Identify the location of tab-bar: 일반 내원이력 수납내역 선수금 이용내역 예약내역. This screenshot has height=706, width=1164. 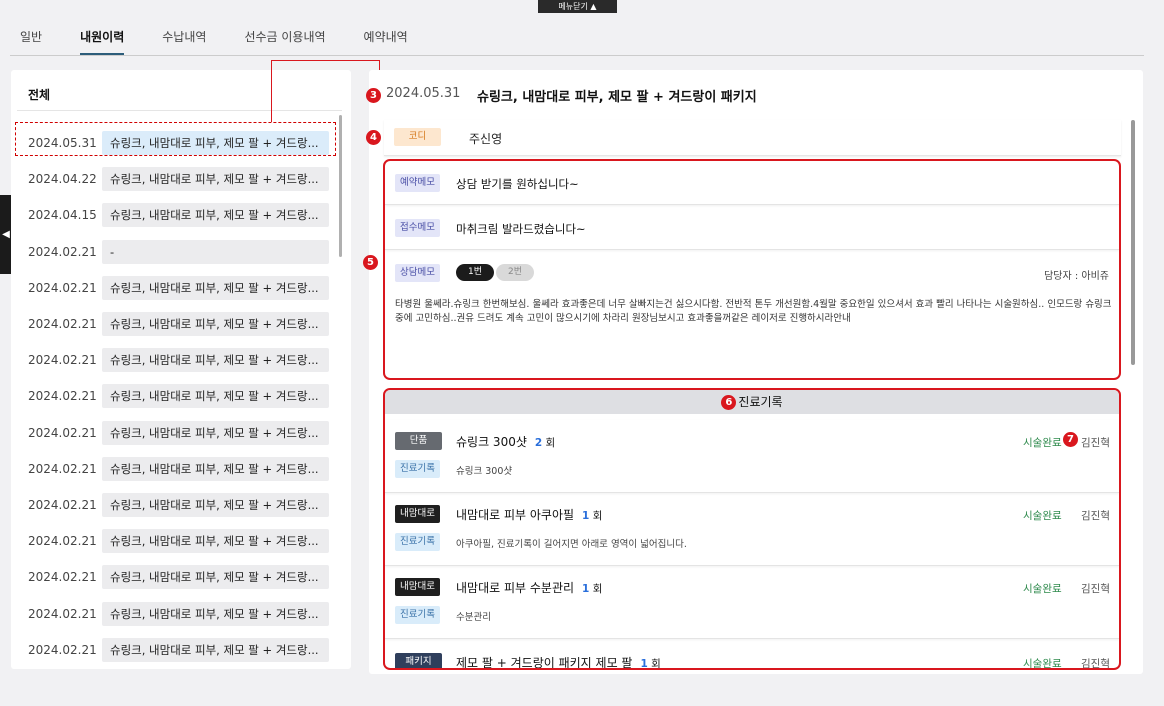
(233, 42).